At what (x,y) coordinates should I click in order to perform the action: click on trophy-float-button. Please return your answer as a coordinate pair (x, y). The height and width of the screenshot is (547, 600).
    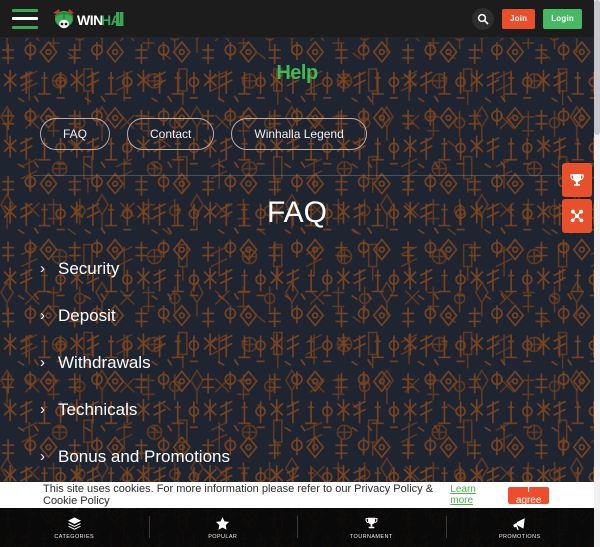
    Looking at the image, I should click on (577, 180).